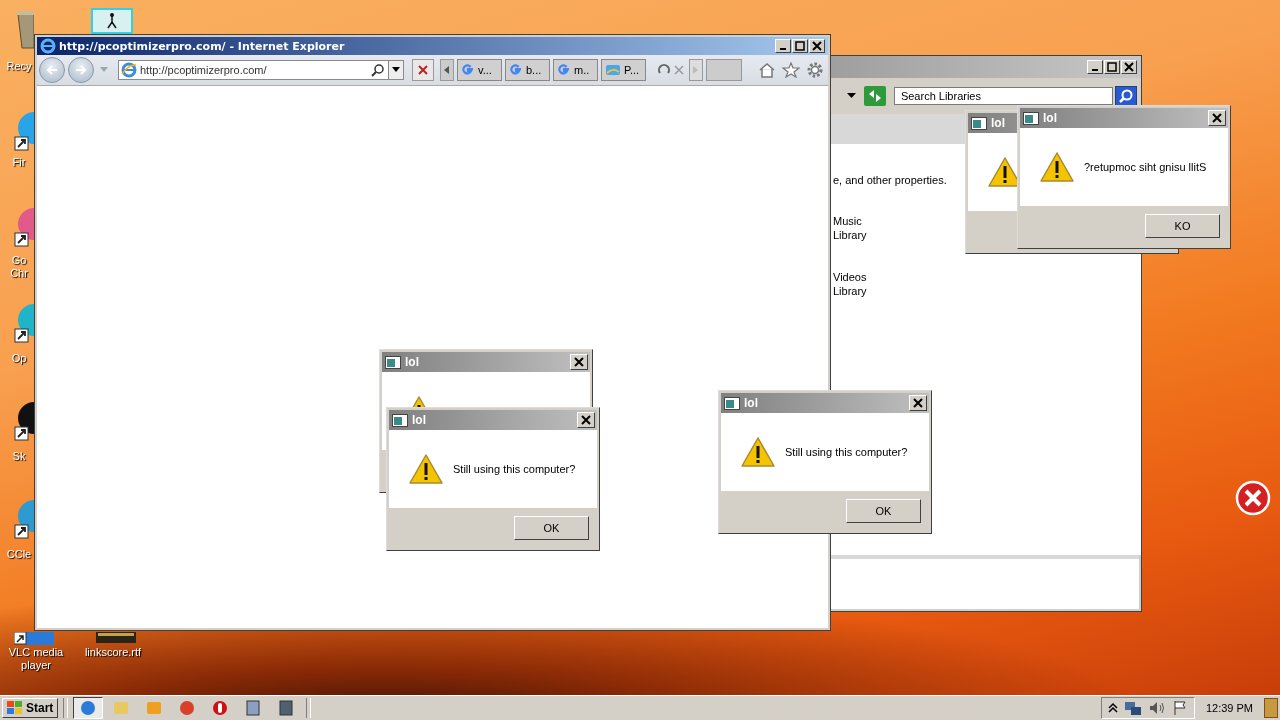 The height and width of the screenshot is (720, 1280). Describe the element at coordinates (1145, 167) in the screenshot. I see `dialog-message: ?retupmoc siht gnisu llitS` at that location.